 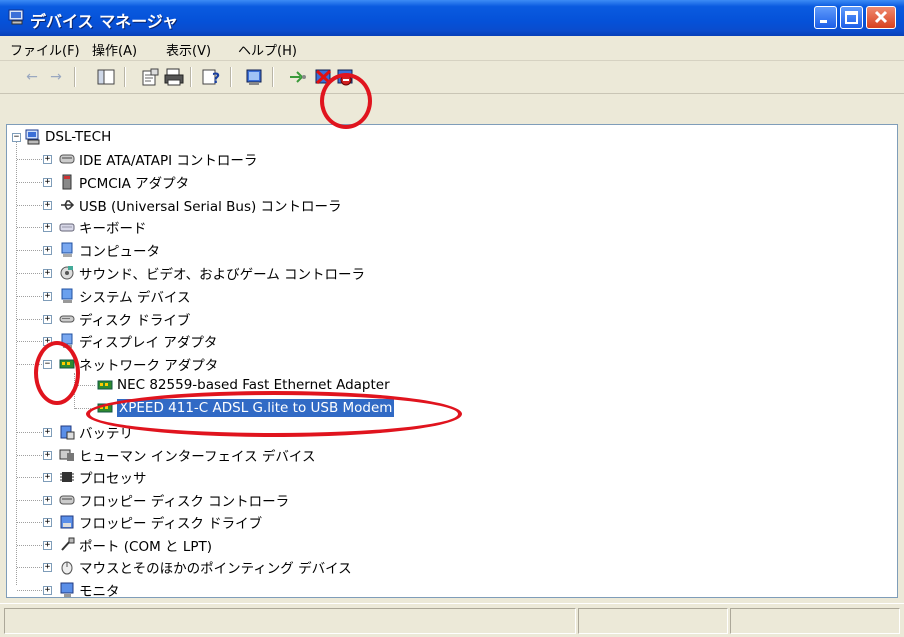 What do you see at coordinates (135, 320) in the screenshot?
I see `tree-item-label: ディスク ドライブ` at bounding box center [135, 320].